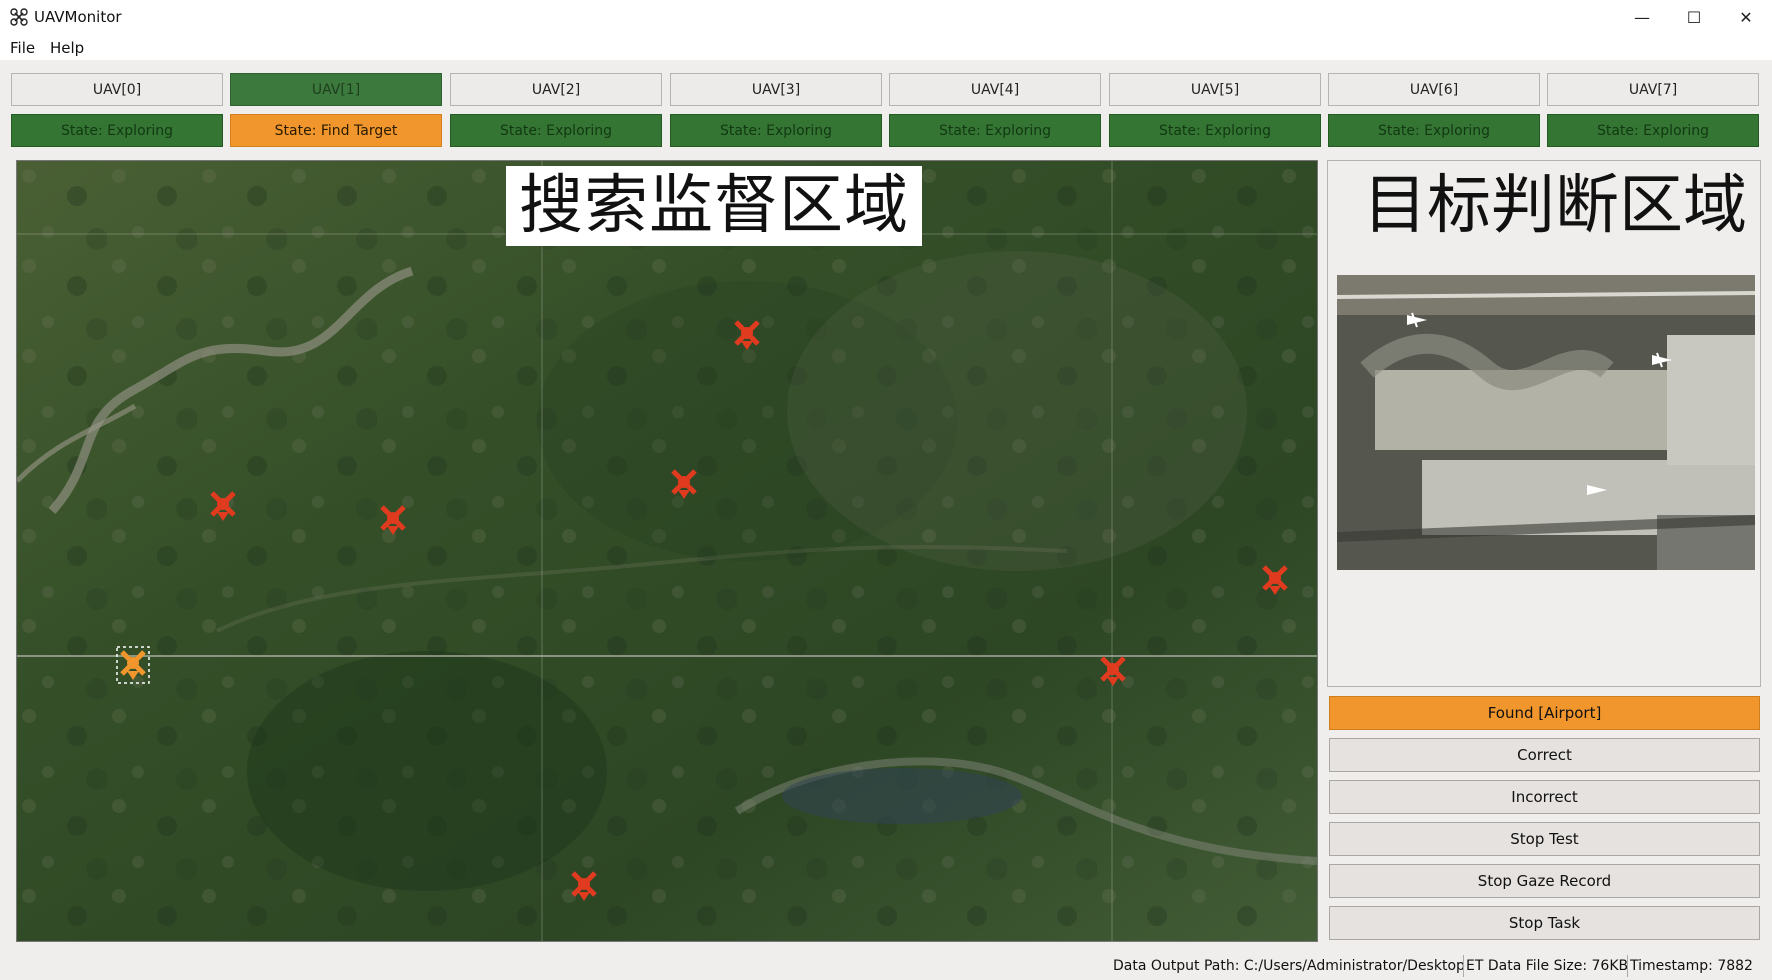 The image size is (1772, 980). What do you see at coordinates (1653, 130) in the screenshot?
I see `uav-state-7: State: Exploring` at bounding box center [1653, 130].